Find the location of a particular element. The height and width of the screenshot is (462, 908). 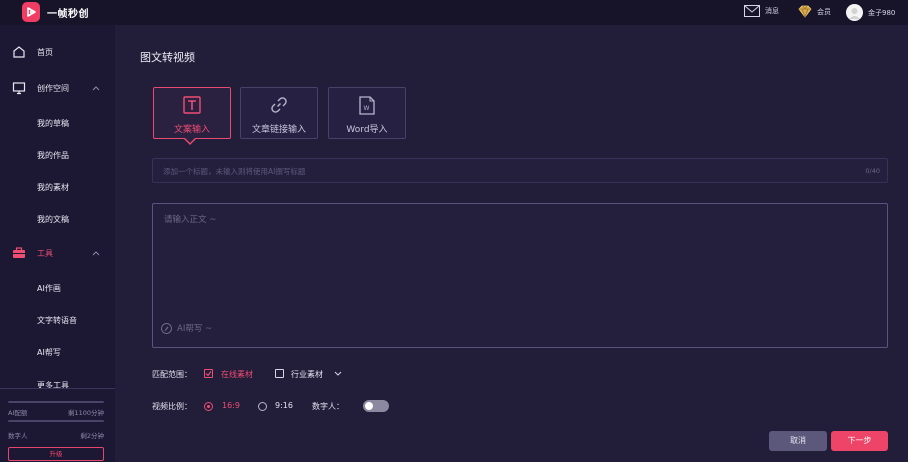

check-icon is located at coordinates (208, 374).